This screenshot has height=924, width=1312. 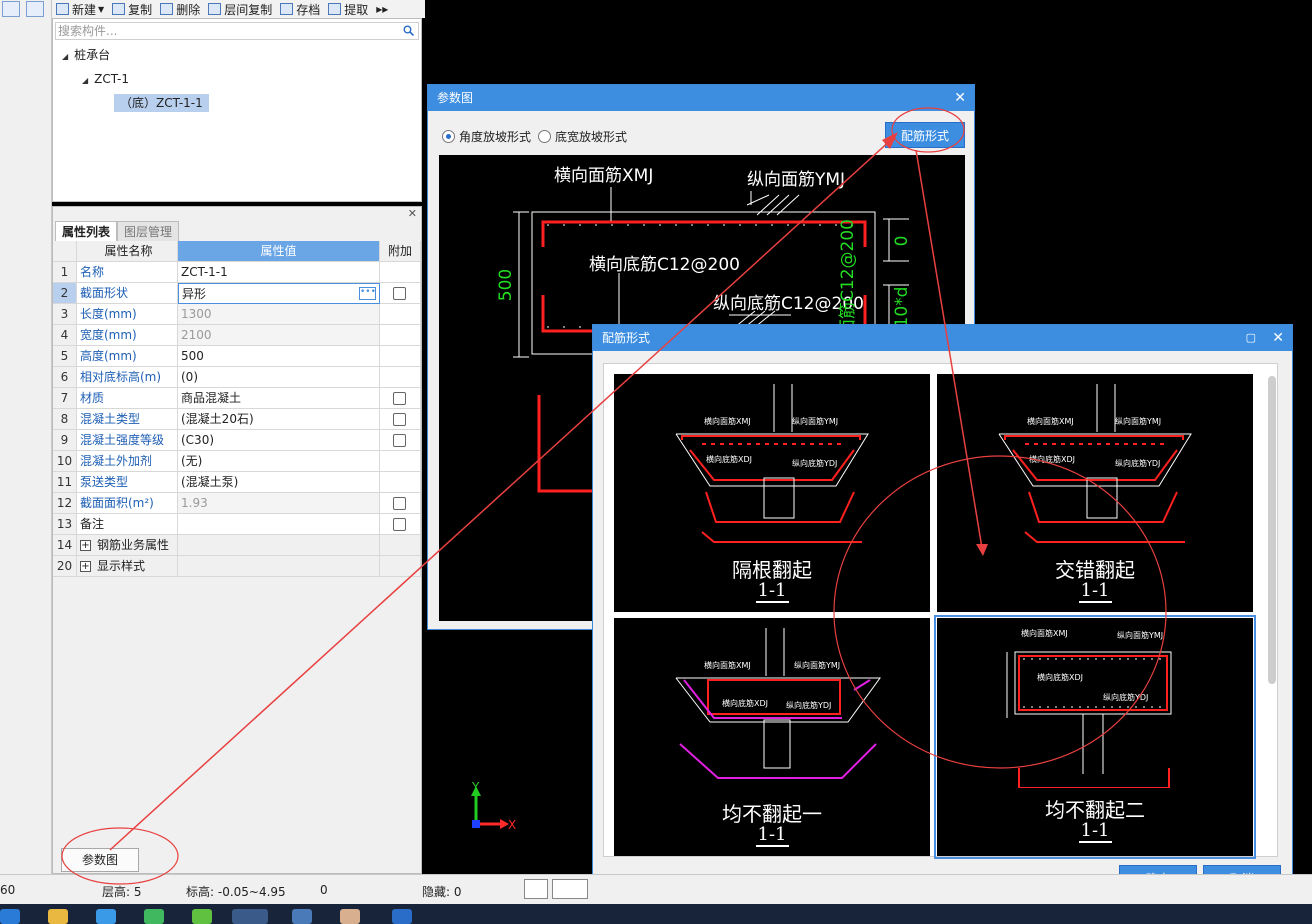 I want to click on value-cell: 1.93, so click(x=279, y=503).